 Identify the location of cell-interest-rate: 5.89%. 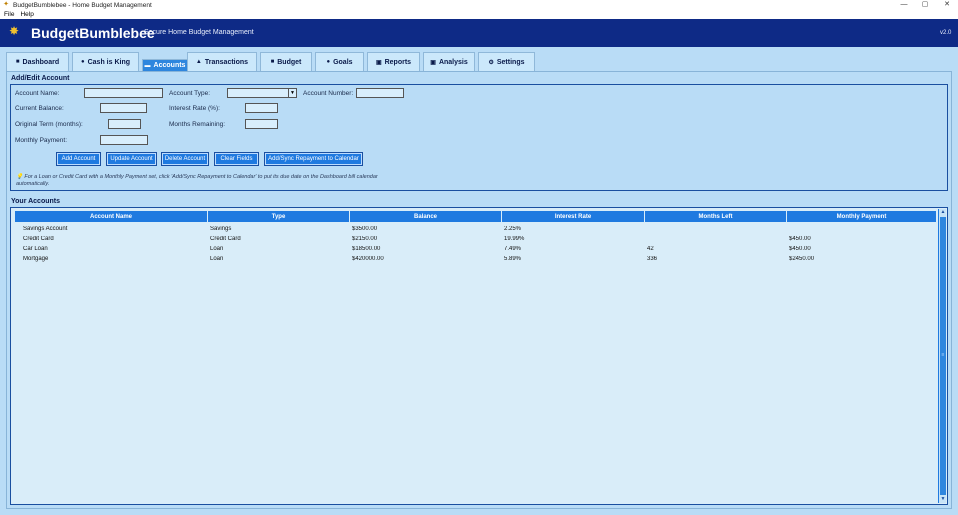
(513, 259).